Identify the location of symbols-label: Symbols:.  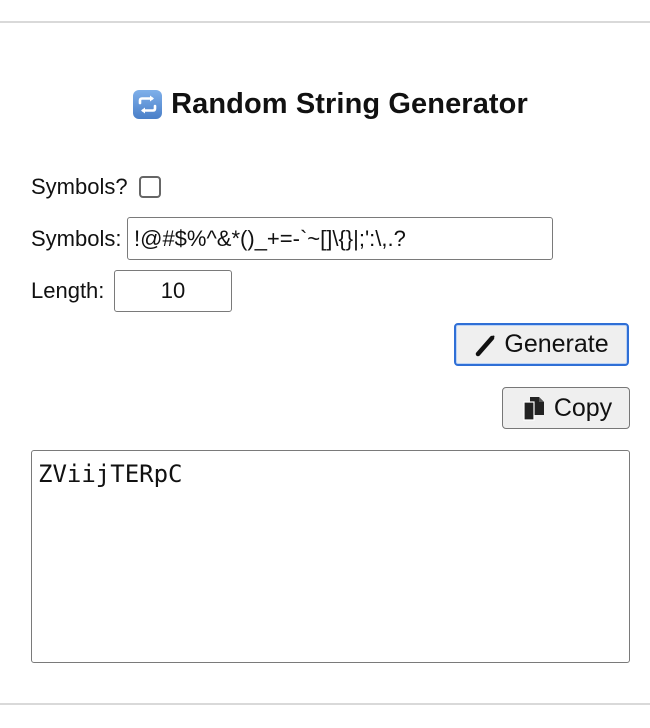
(76, 238).